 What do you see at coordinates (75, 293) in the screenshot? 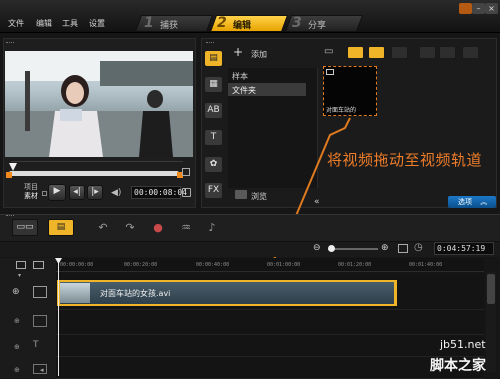
I see `clip-thumbnail` at bounding box center [75, 293].